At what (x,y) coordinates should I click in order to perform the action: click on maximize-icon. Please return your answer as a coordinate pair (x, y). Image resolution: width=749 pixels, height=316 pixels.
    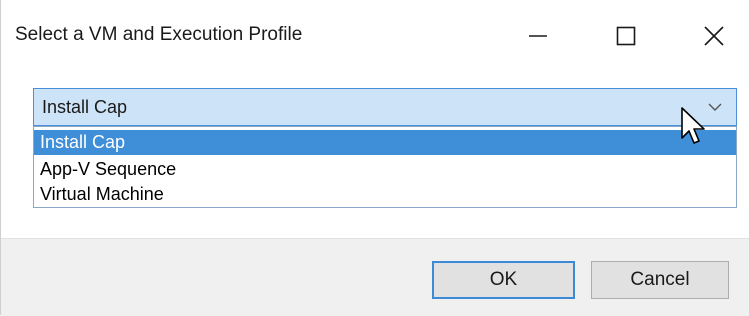
    Looking at the image, I should click on (626, 36).